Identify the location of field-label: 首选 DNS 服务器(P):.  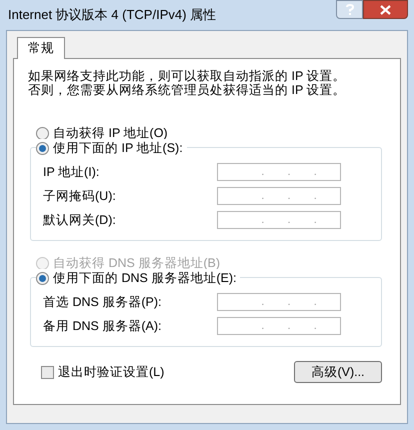
(102, 302).